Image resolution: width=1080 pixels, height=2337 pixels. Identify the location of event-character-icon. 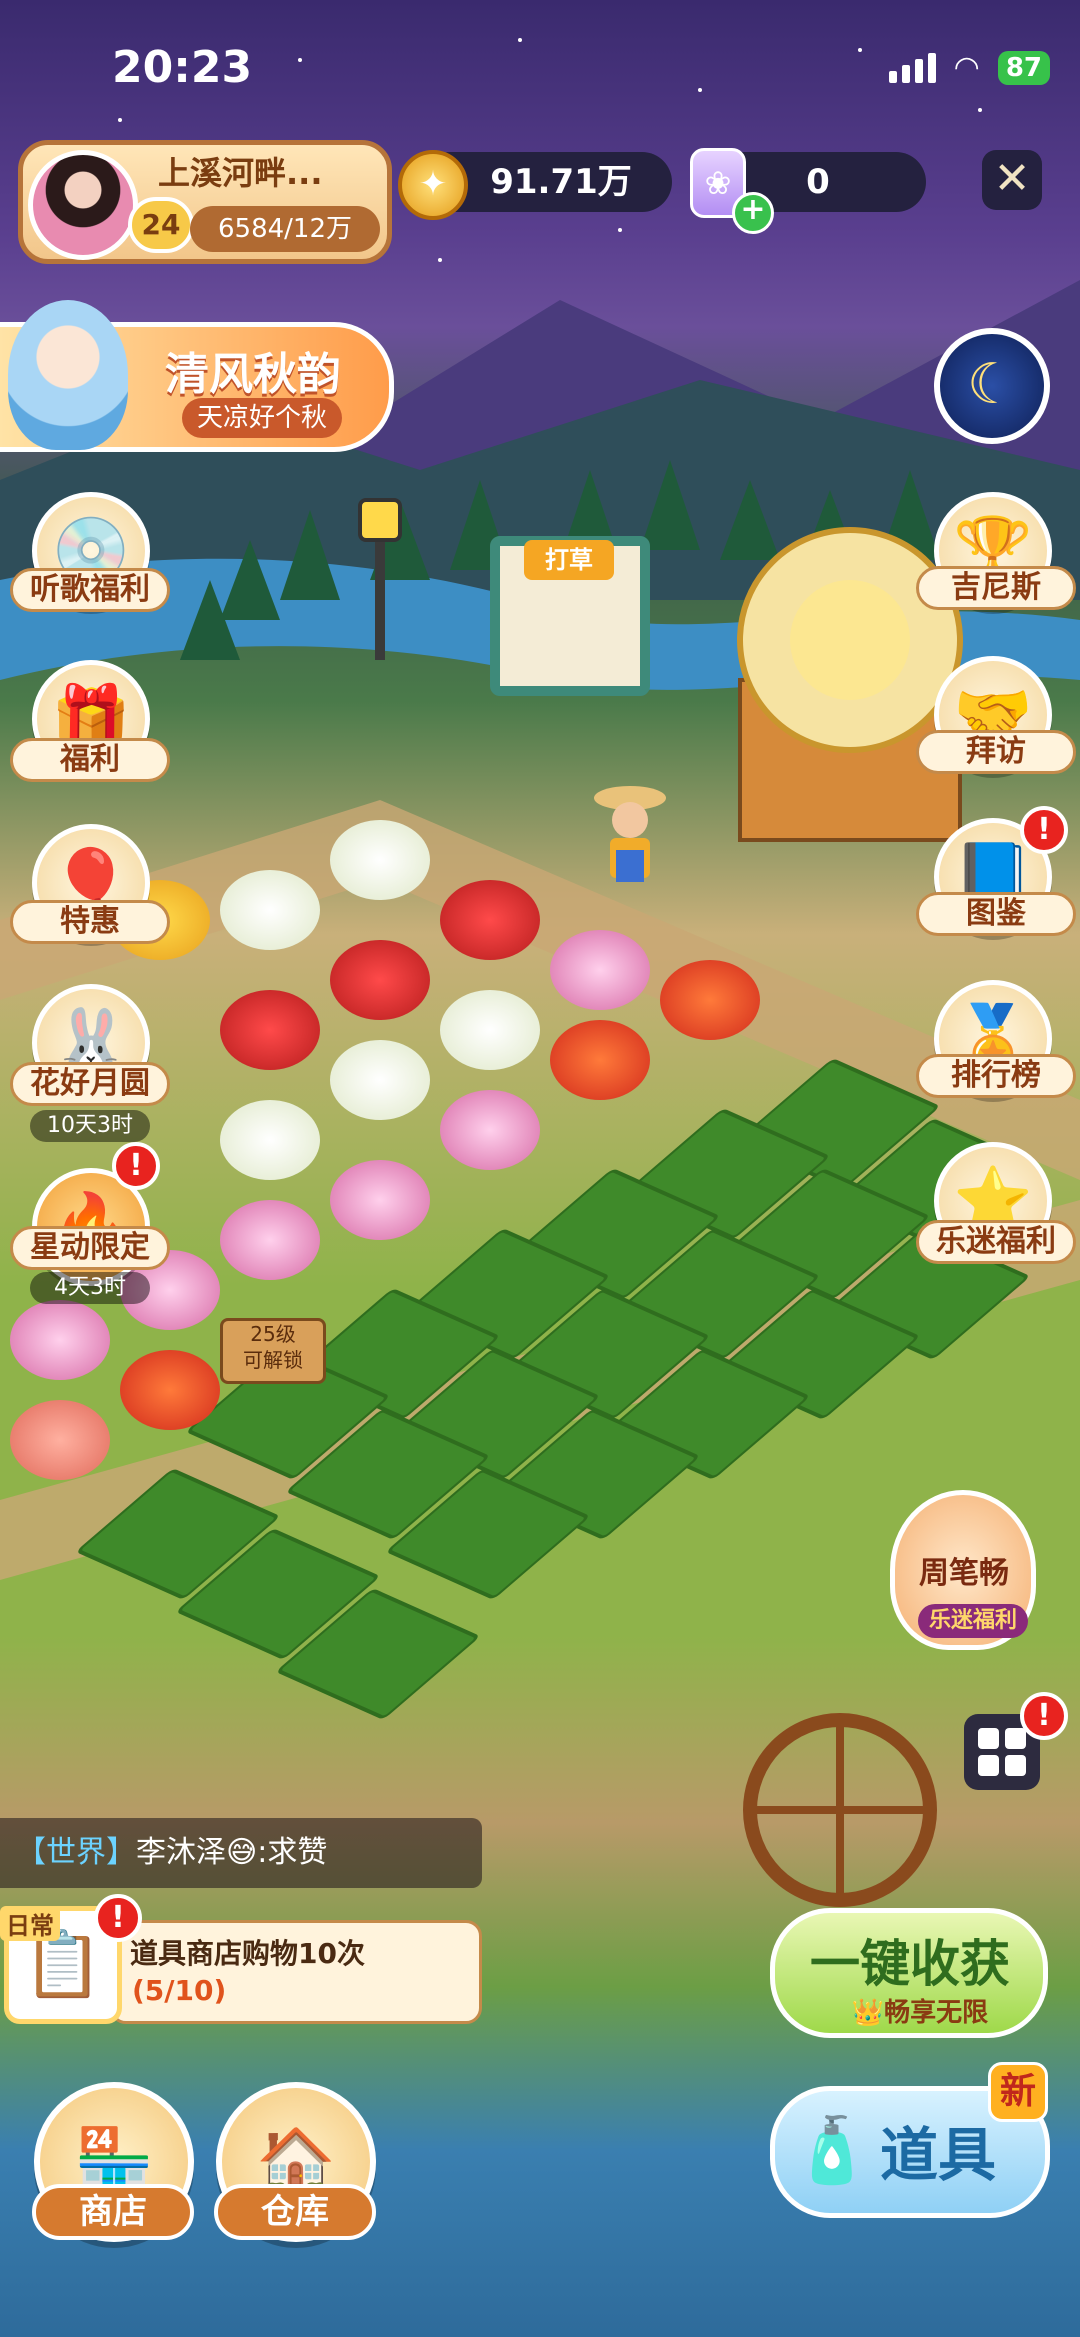
(68, 375).